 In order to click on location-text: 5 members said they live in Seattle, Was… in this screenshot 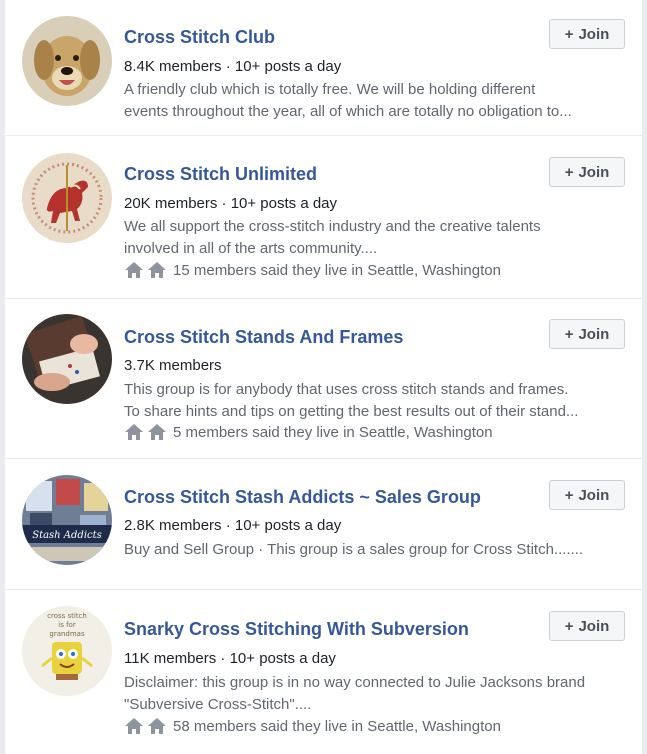, I will do `click(333, 432)`.